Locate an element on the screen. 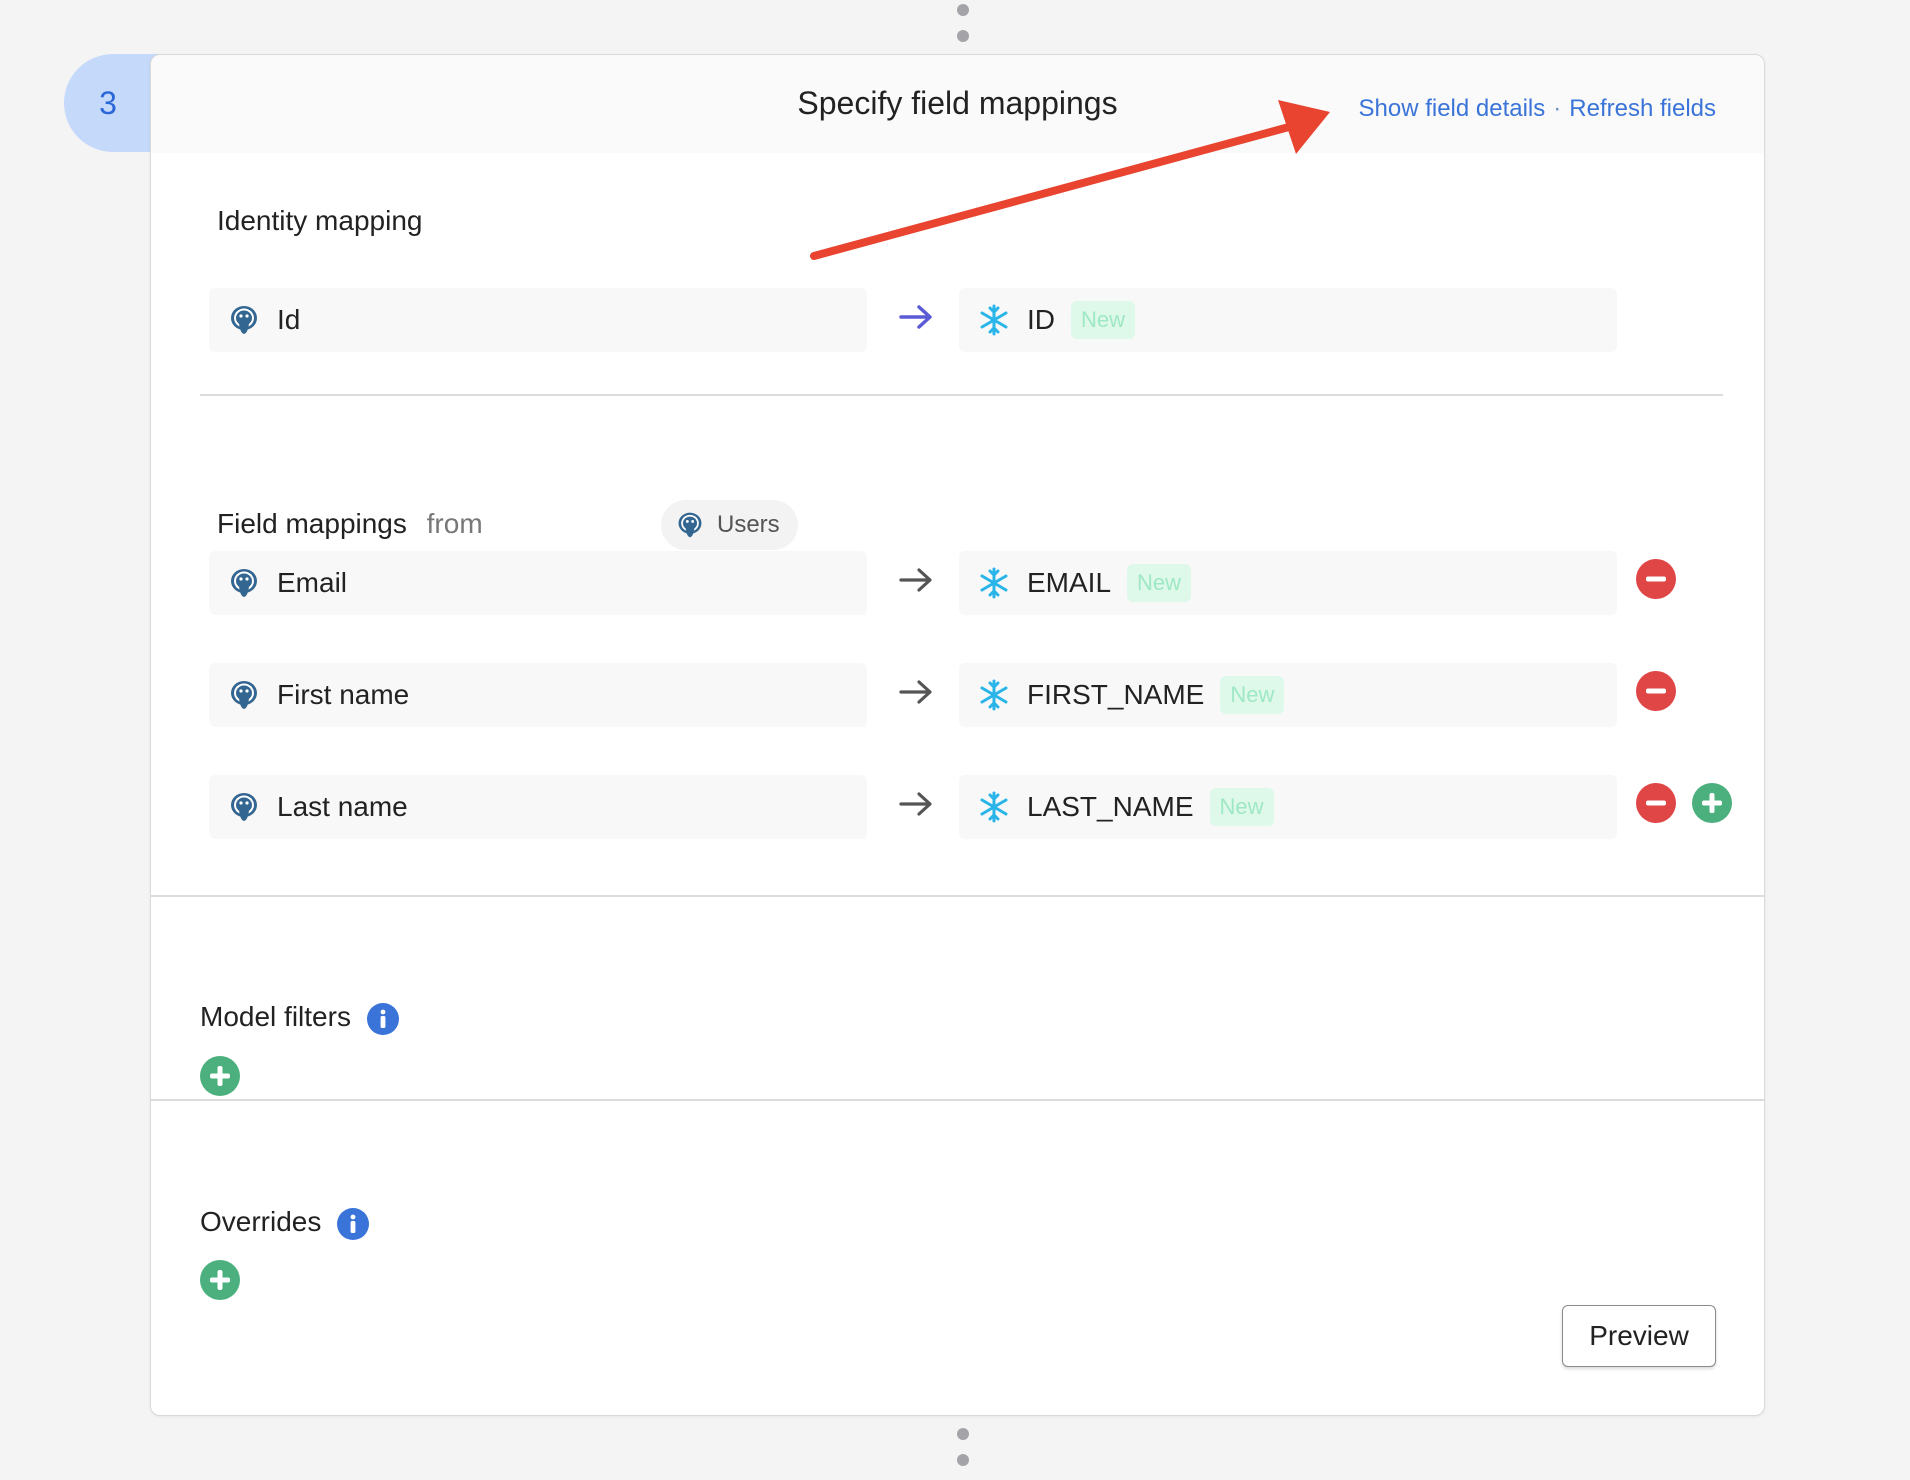  model-filters-heading: Model filters is located at coordinates (299, 1018).